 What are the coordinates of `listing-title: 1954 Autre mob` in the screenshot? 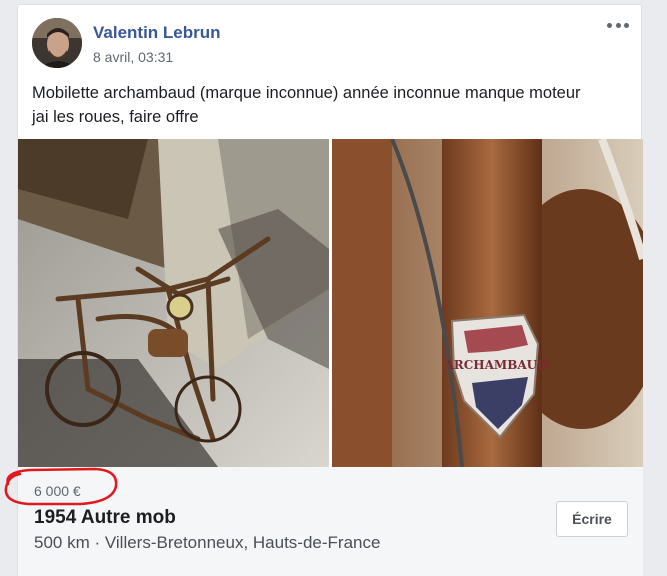 It's located at (105, 518).